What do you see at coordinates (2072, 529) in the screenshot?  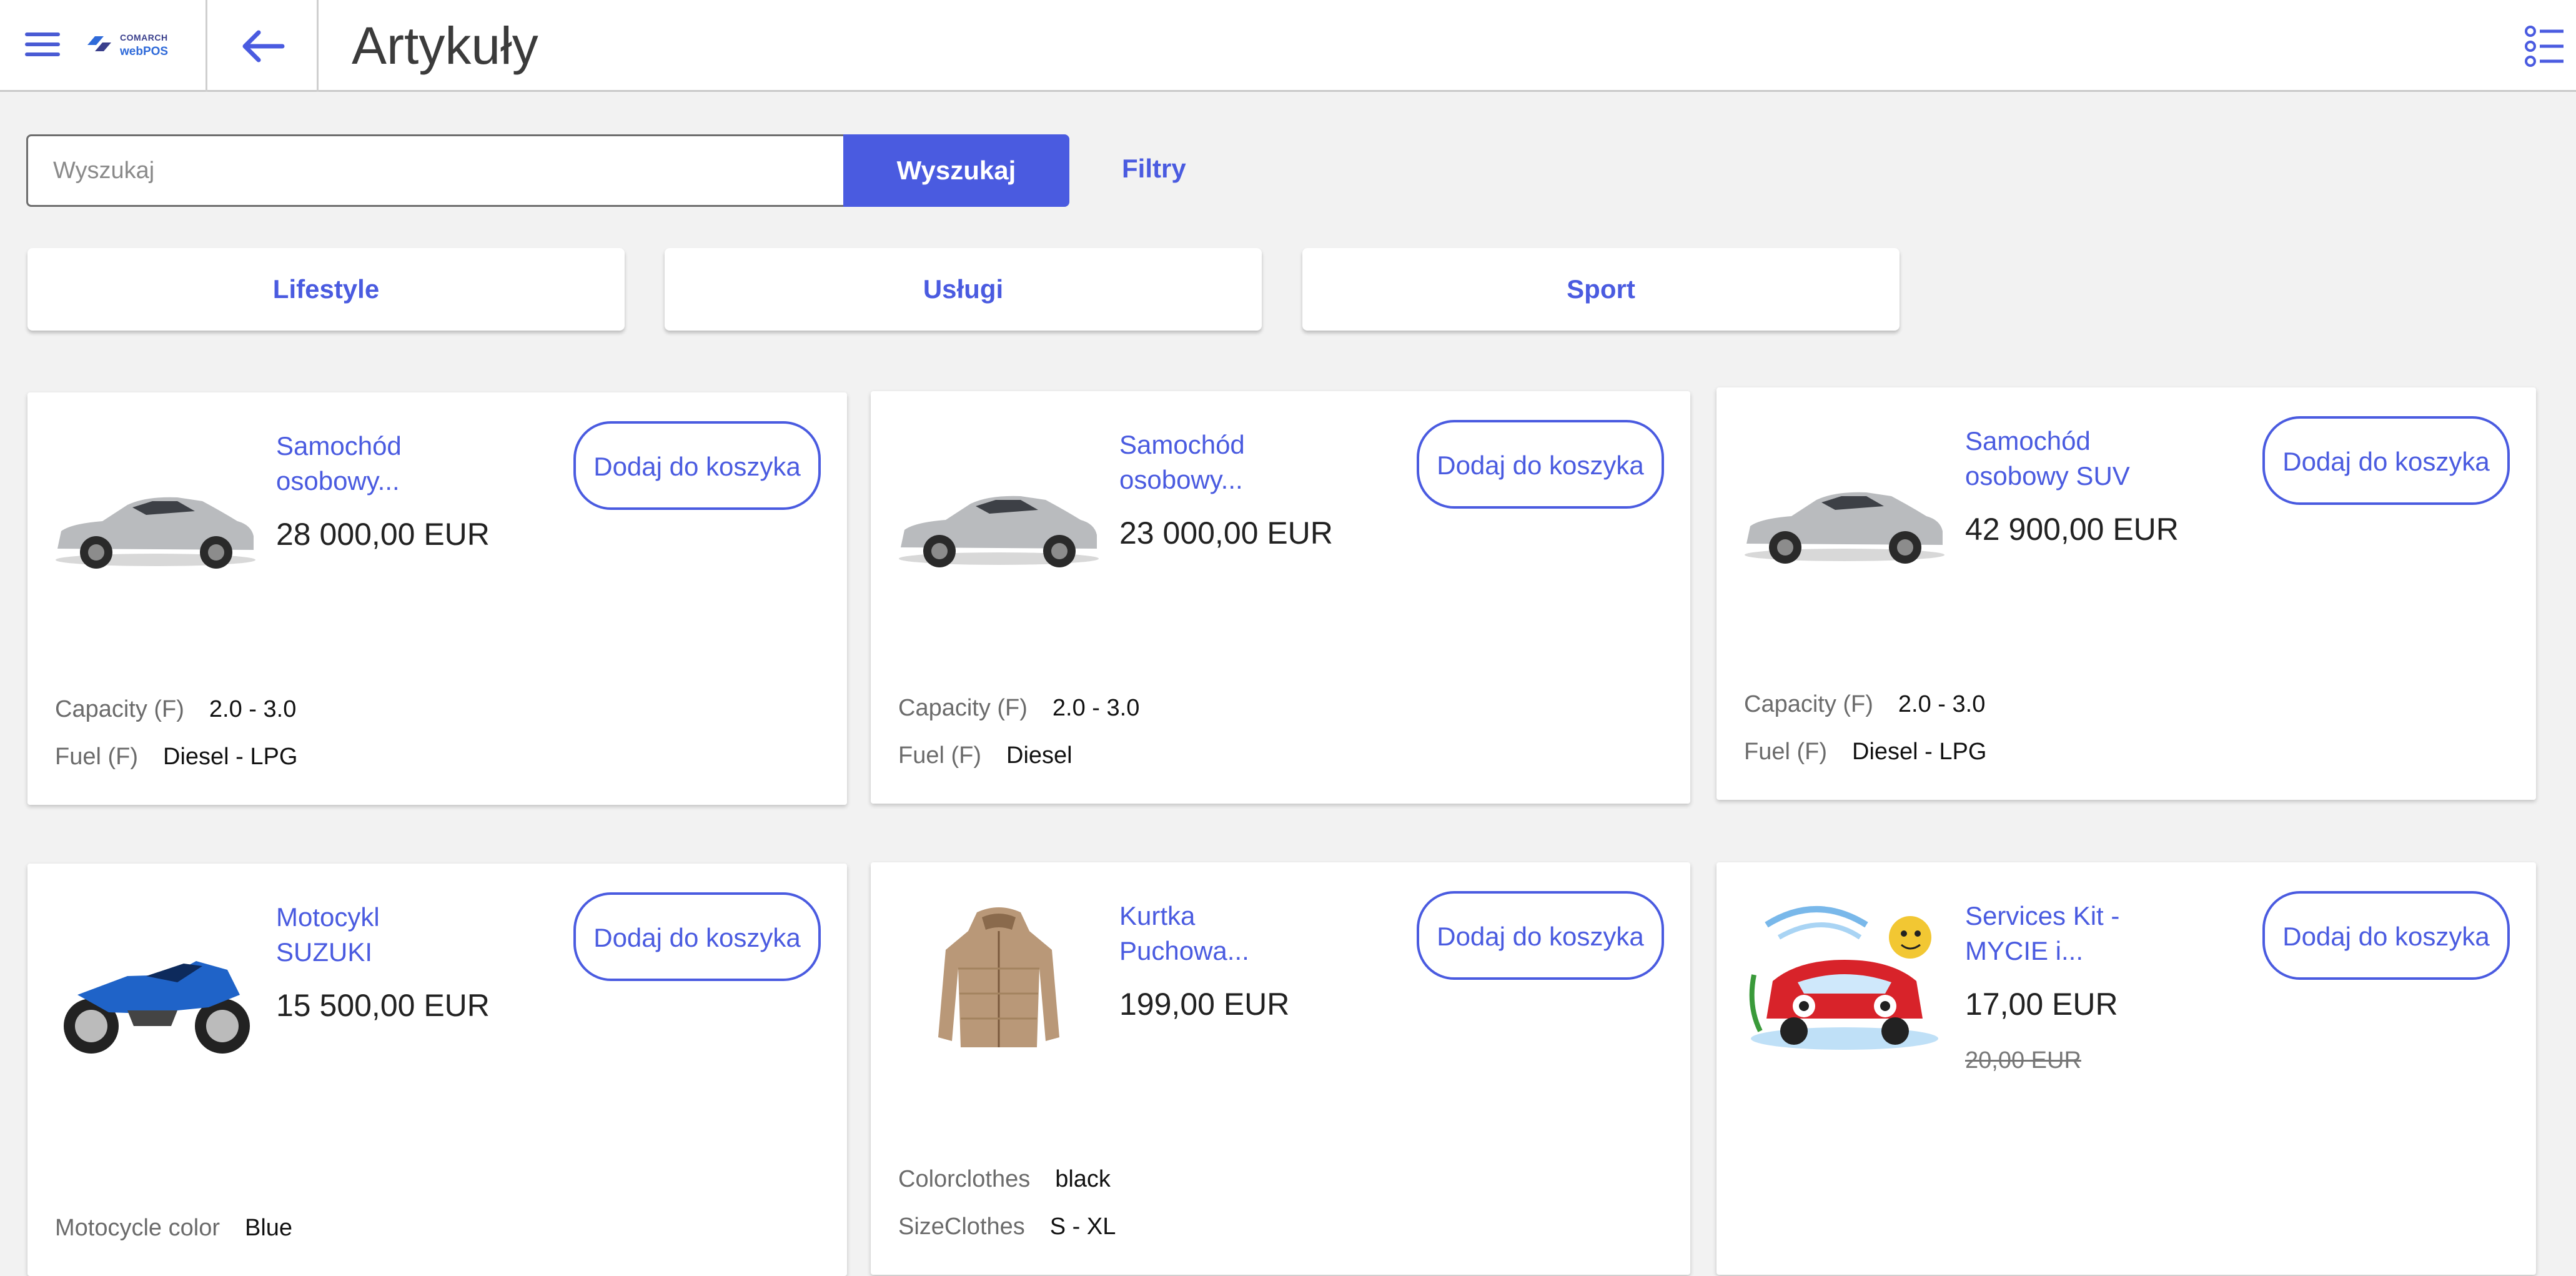 I see `product-price: 42 900,00 EUR` at bounding box center [2072, 529].